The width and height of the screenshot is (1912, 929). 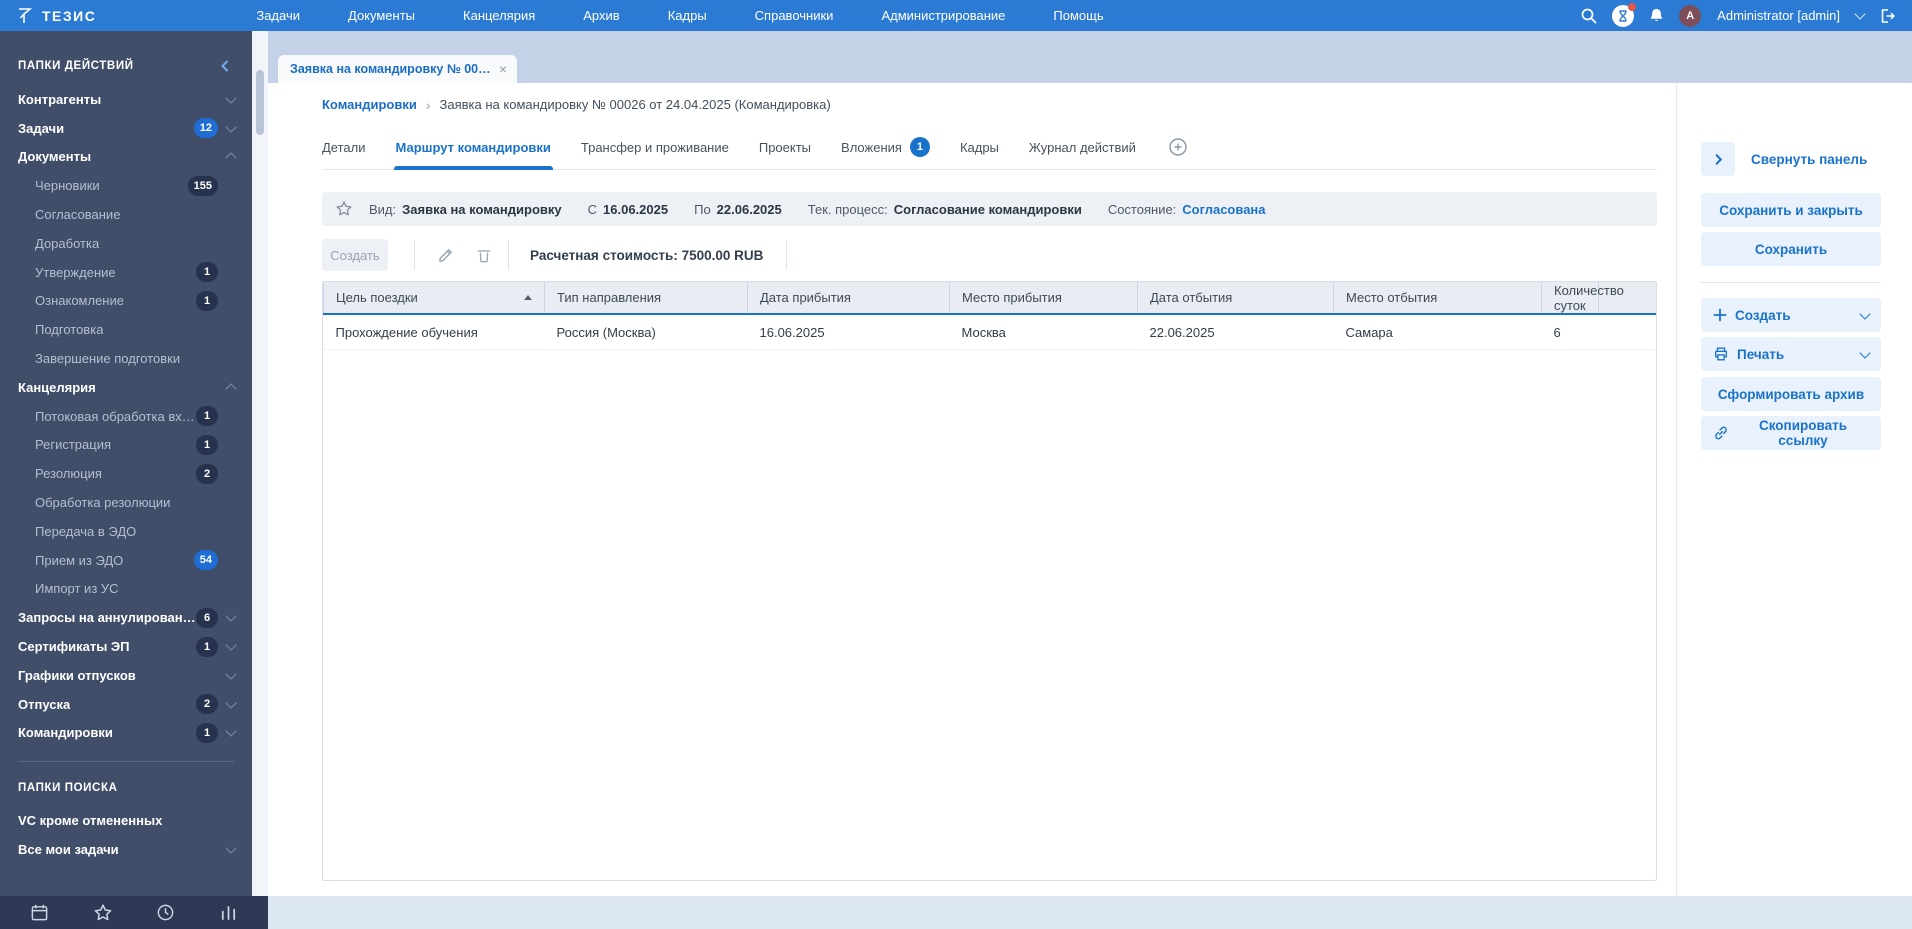 What do you see at coordinates (202, 185) in the screenshot?
I see `count-badge: 155` at bounding box center [202, 185].